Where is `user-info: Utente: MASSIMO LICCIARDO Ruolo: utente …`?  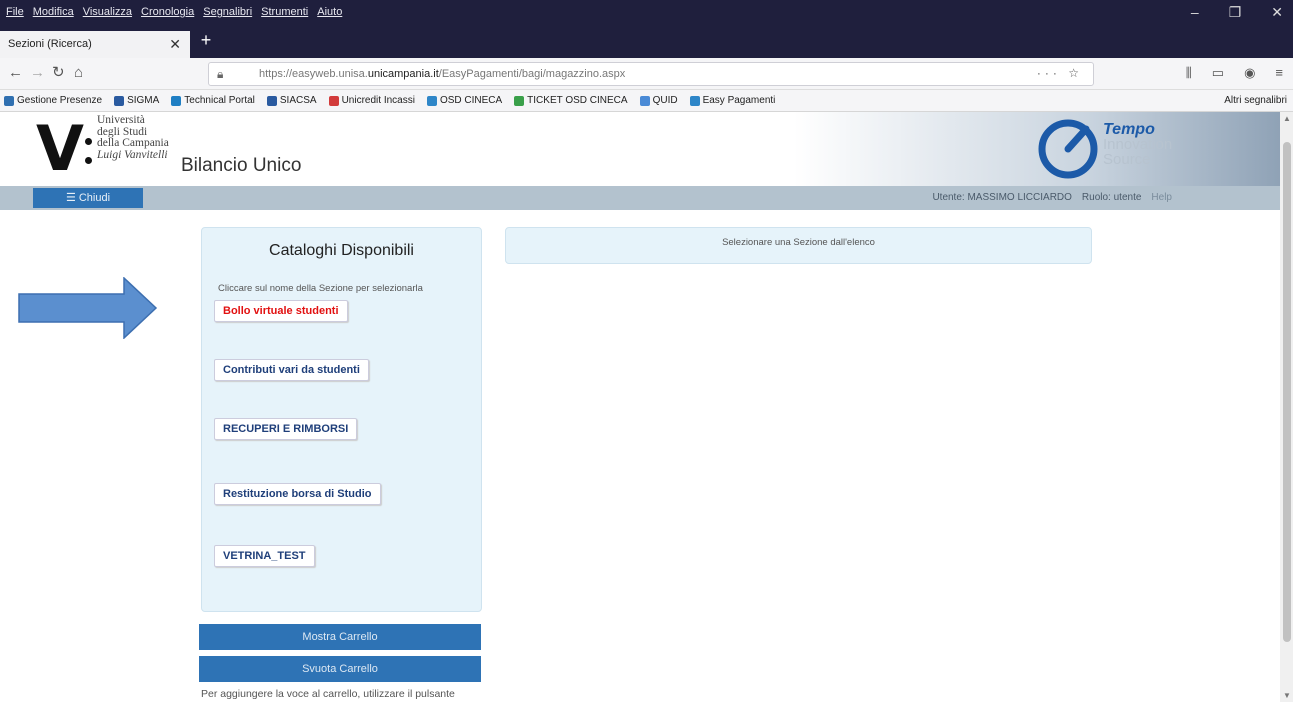
user-info: Utente: MASSIMO LICCIARDO Ruolo: utente … is located at coordinates (1052, 197).